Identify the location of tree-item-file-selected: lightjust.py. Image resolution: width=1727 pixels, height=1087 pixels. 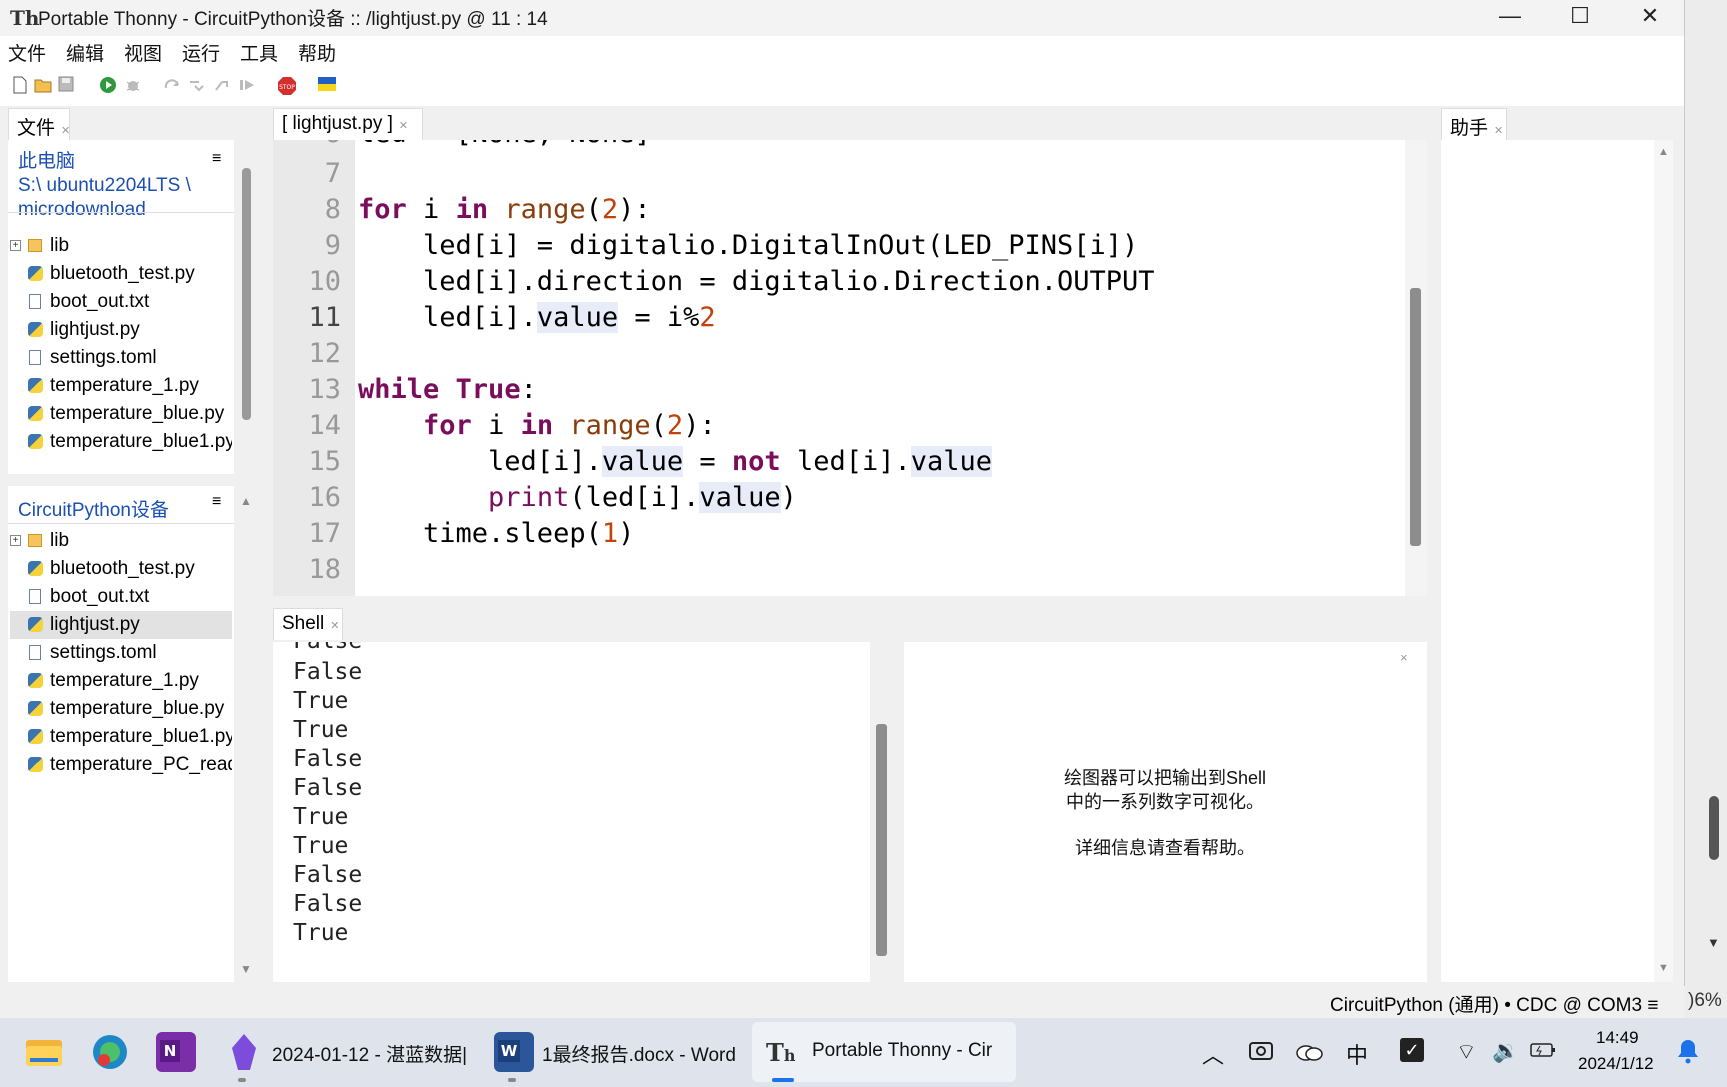
(121, 625).